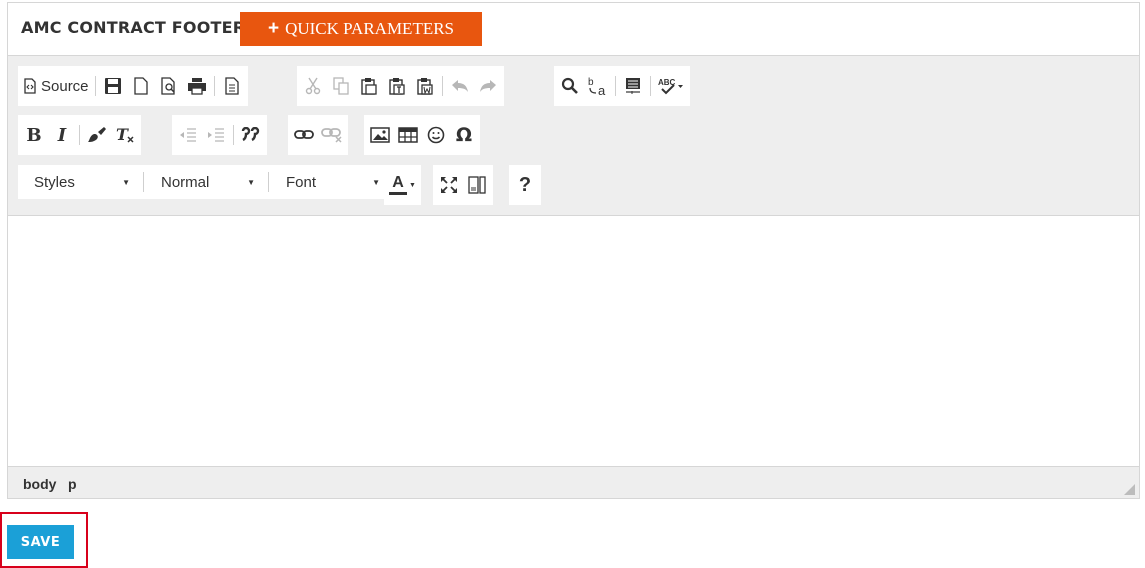 The height and width of the screenshot is (568, 1145). I want to click on save-doc-button, so click(113, 86).